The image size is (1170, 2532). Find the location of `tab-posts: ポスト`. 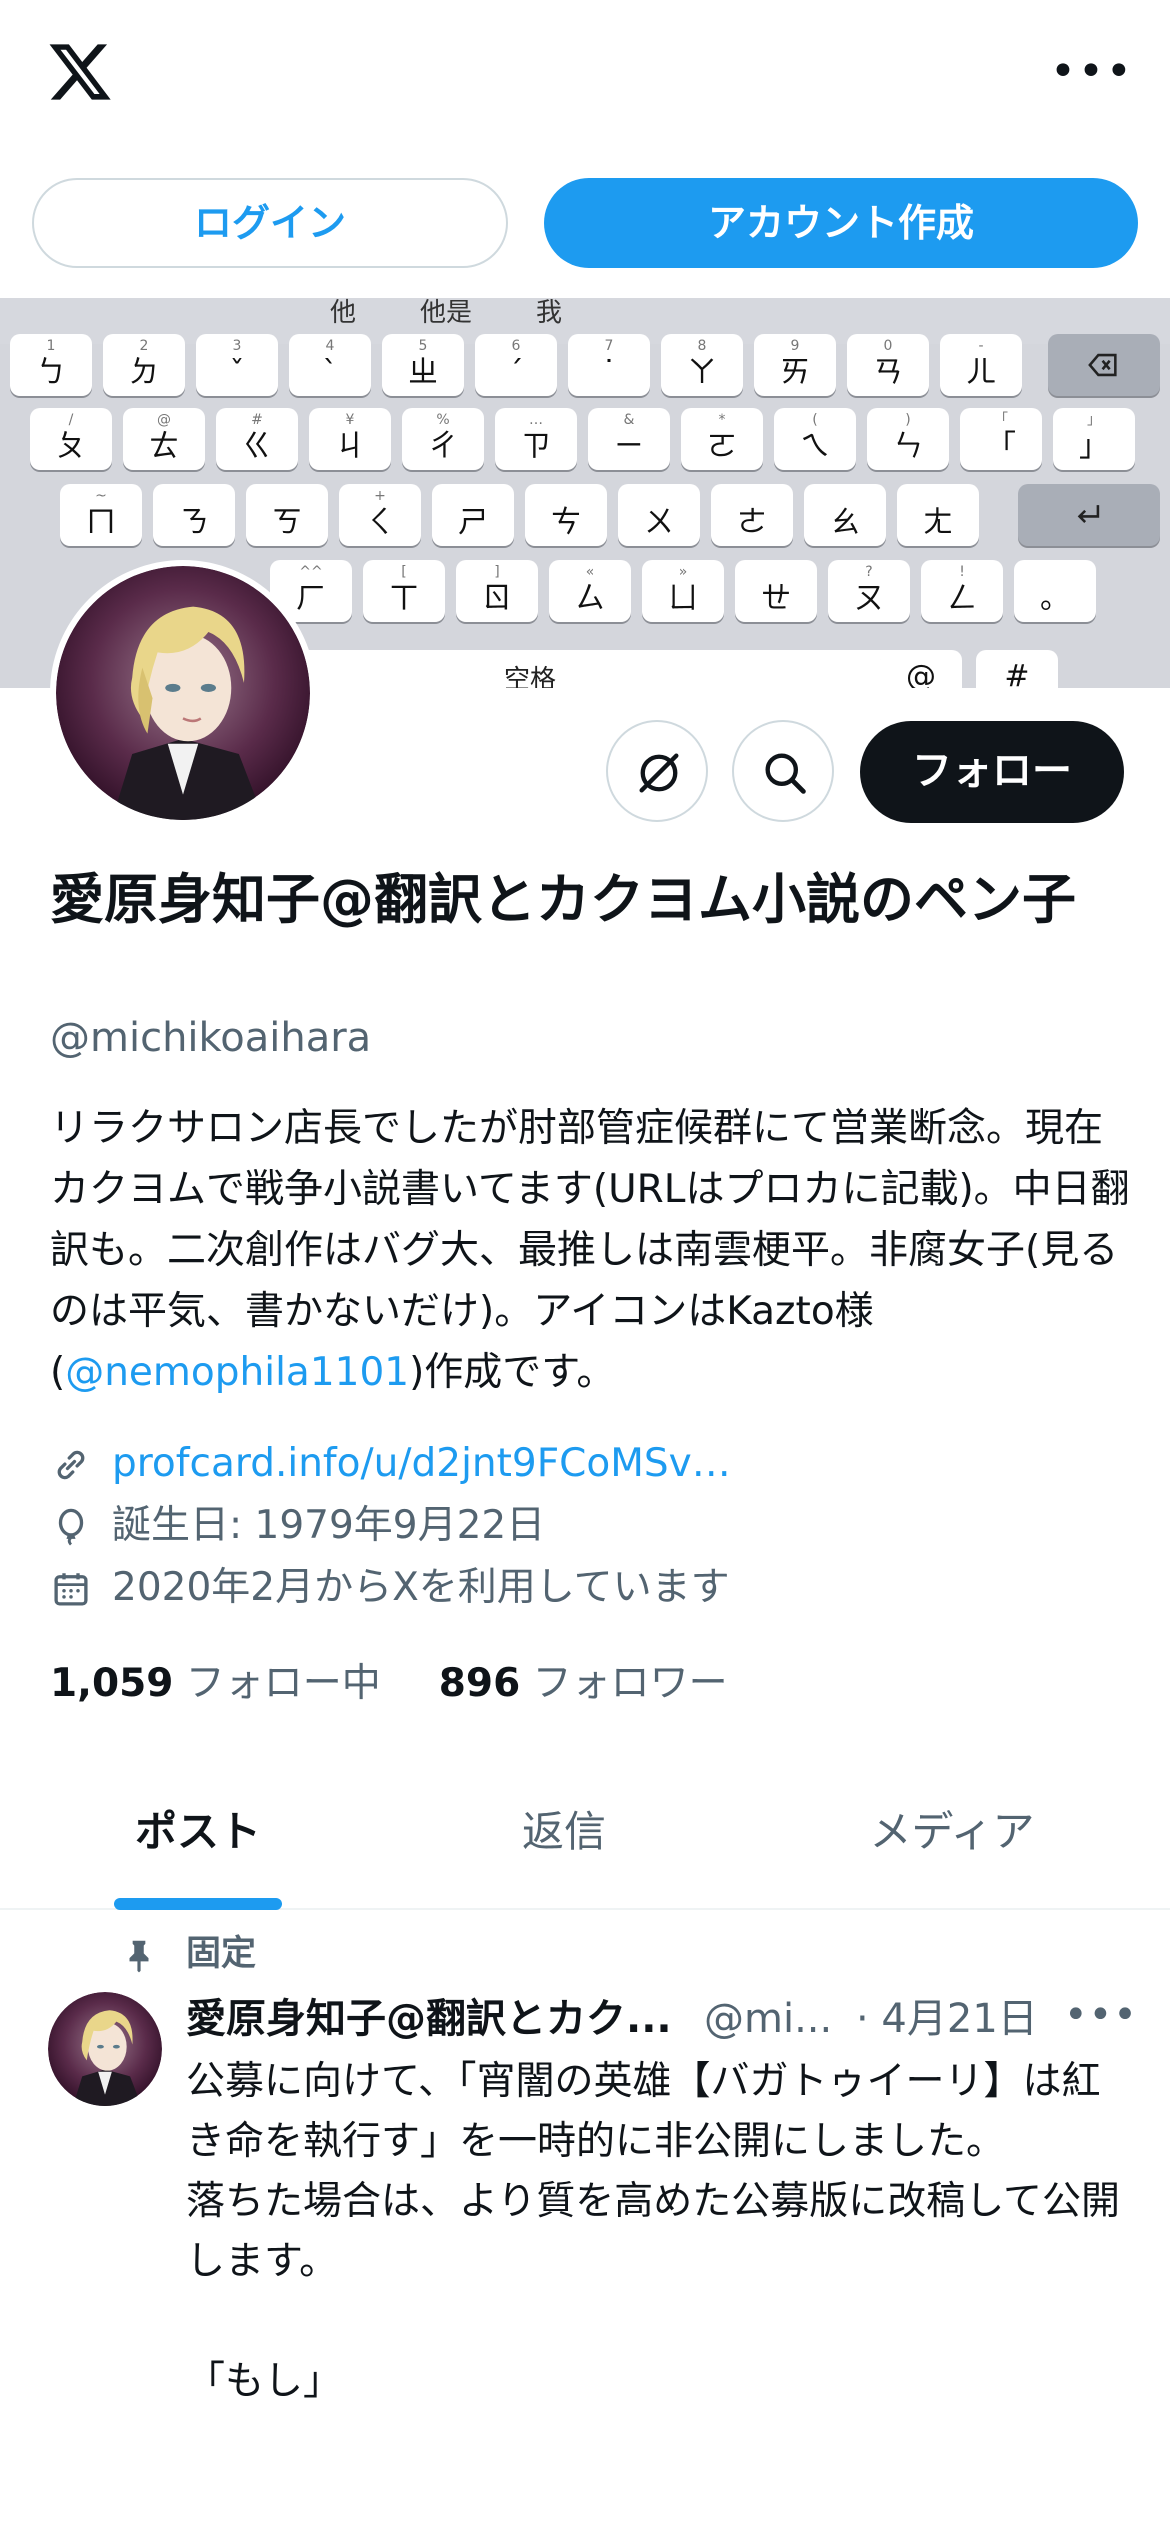

tab-posts: ポスト is located at coordinates (198, 1840).